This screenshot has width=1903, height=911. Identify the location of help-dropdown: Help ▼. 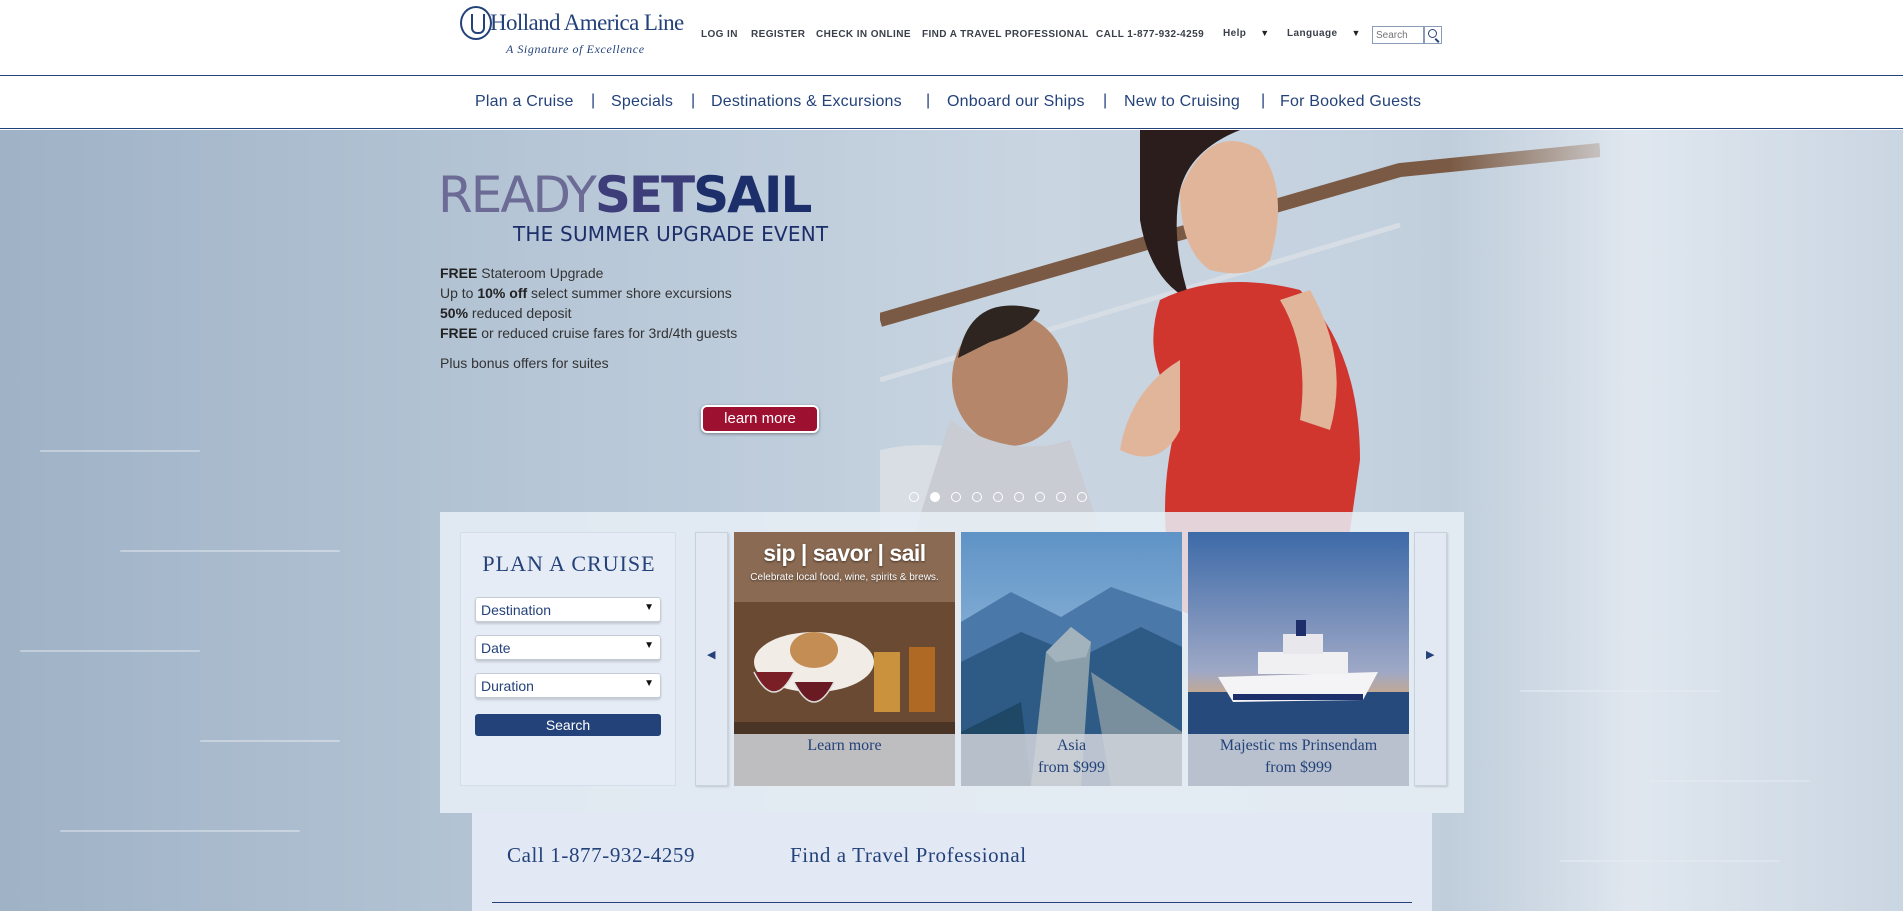
(1246, 33).